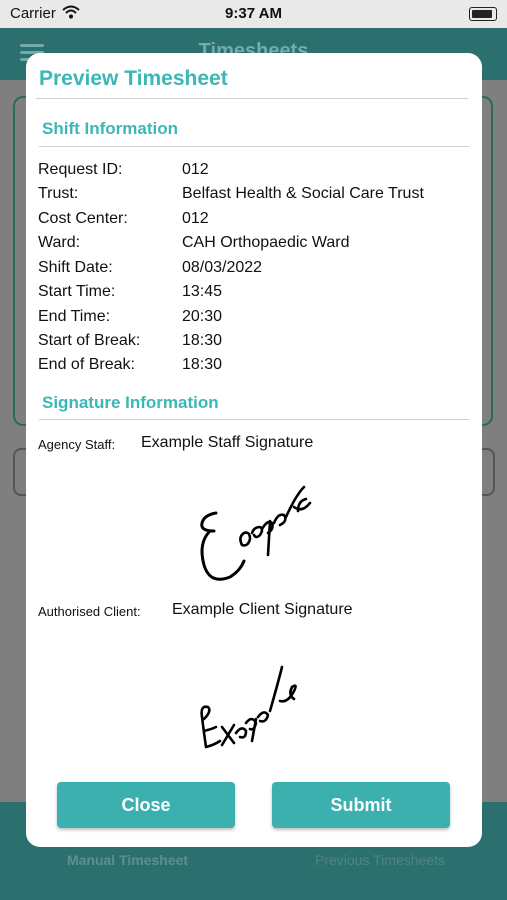 The image size is (507, 900). What do you see at coordinates (77, 444) in the screenshot?
I see `agency-staff-label: Agency Staff:` at bounding box center [77, 444].